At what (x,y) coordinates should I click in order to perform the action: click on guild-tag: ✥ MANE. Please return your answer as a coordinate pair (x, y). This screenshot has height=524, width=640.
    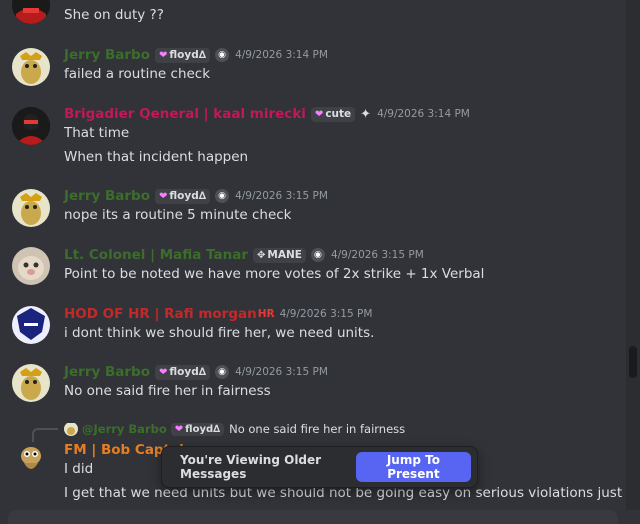
    Looking at the image, I should click on (279, 255).